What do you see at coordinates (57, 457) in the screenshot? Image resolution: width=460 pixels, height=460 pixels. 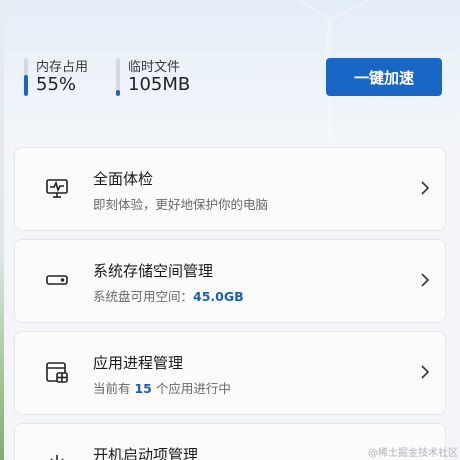 I see `power-icon` at bounding box center [57, 457].